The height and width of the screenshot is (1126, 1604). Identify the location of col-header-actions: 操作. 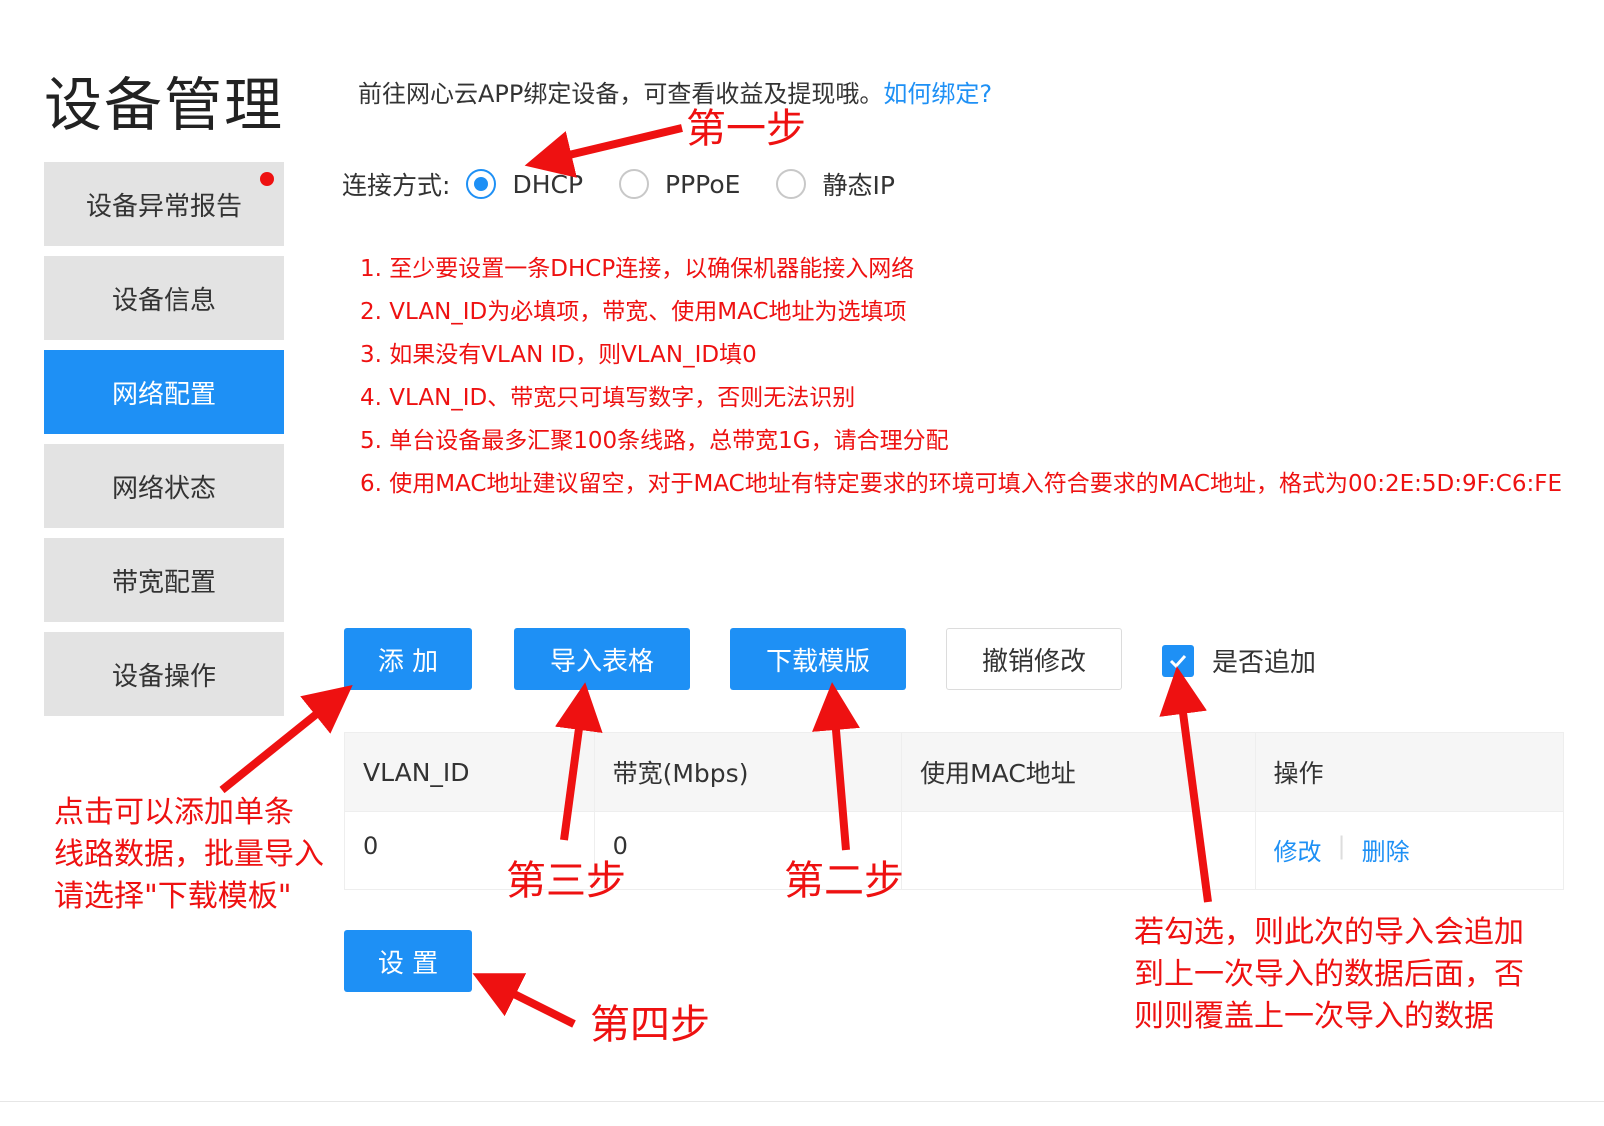
(1298, 773).